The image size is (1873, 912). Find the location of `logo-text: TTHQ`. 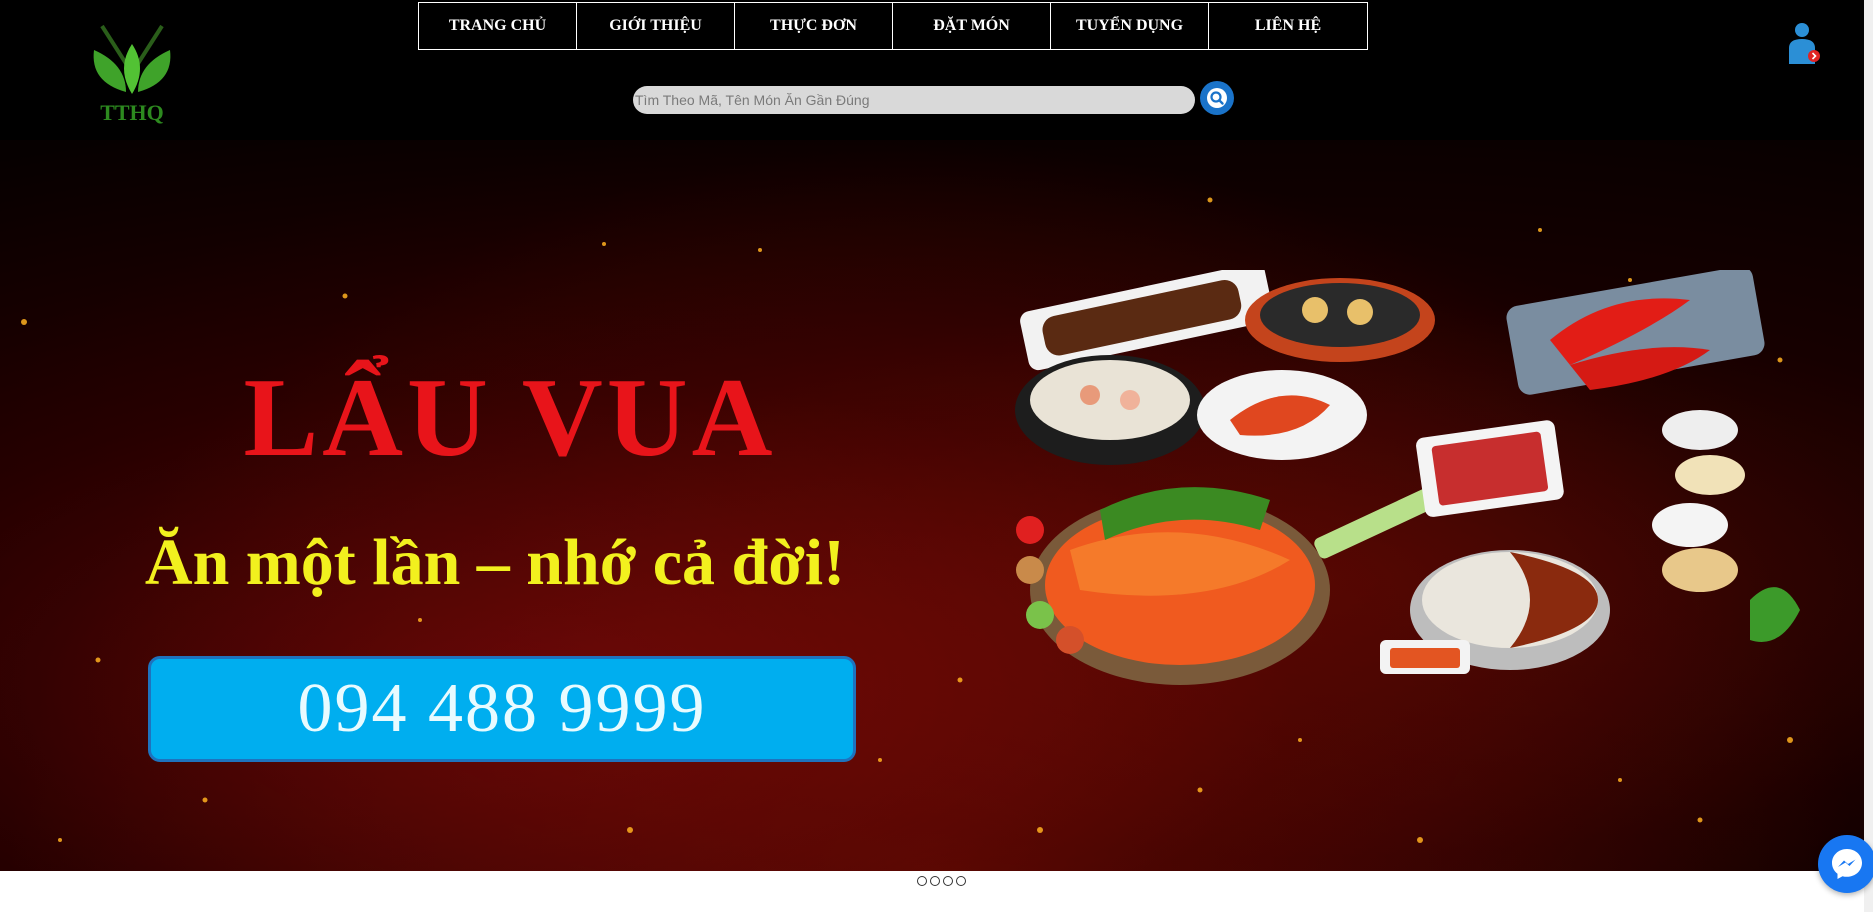

logo-text: TTHQ is located at coordinates (132, 112).